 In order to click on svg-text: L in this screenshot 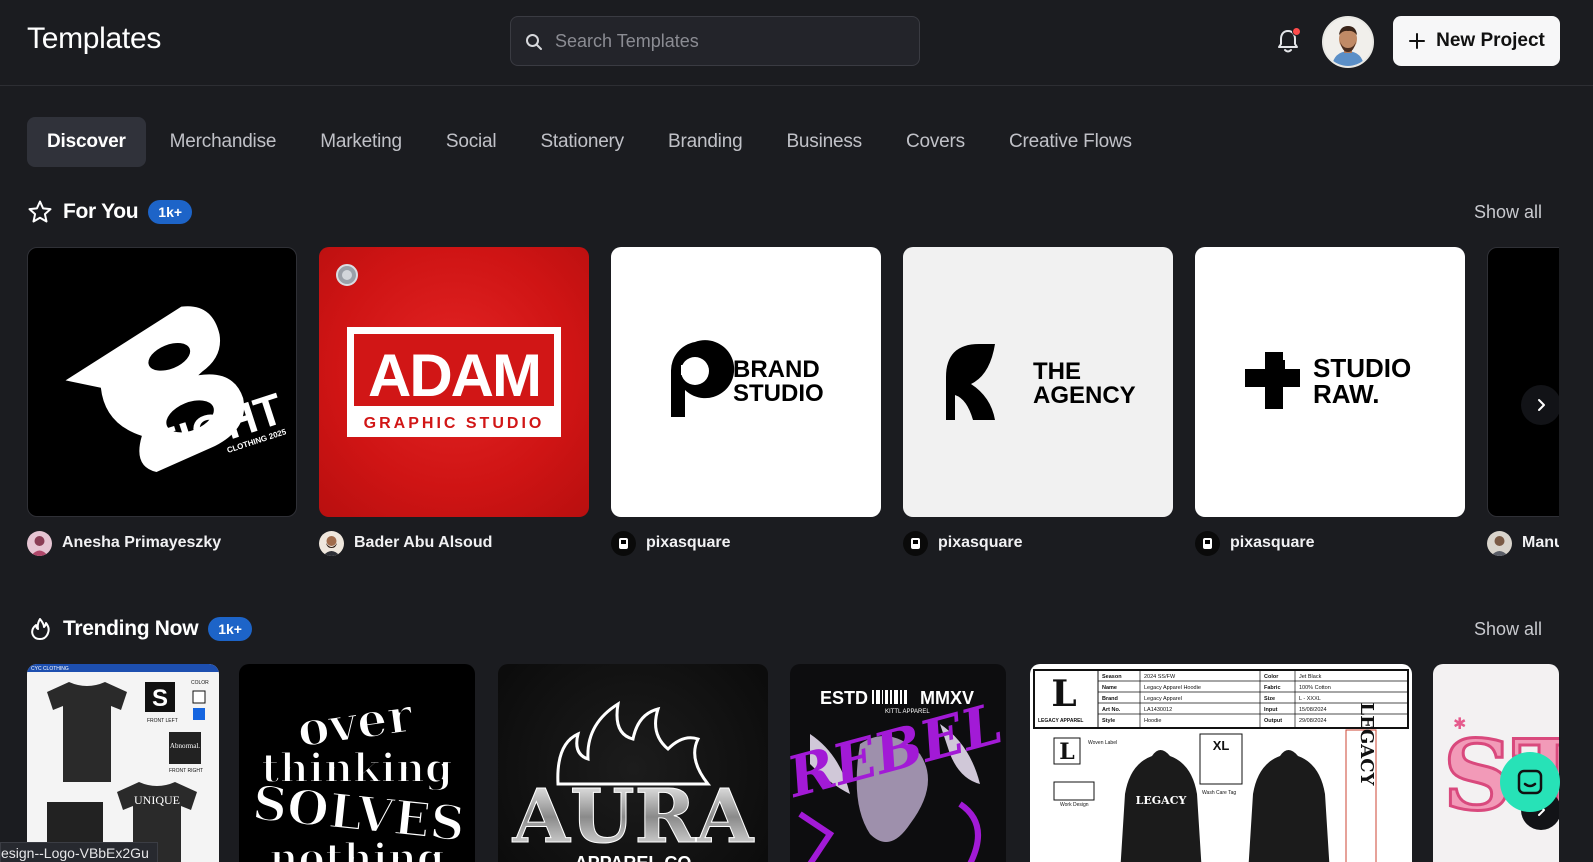, I will do `click(1063, 694)`.